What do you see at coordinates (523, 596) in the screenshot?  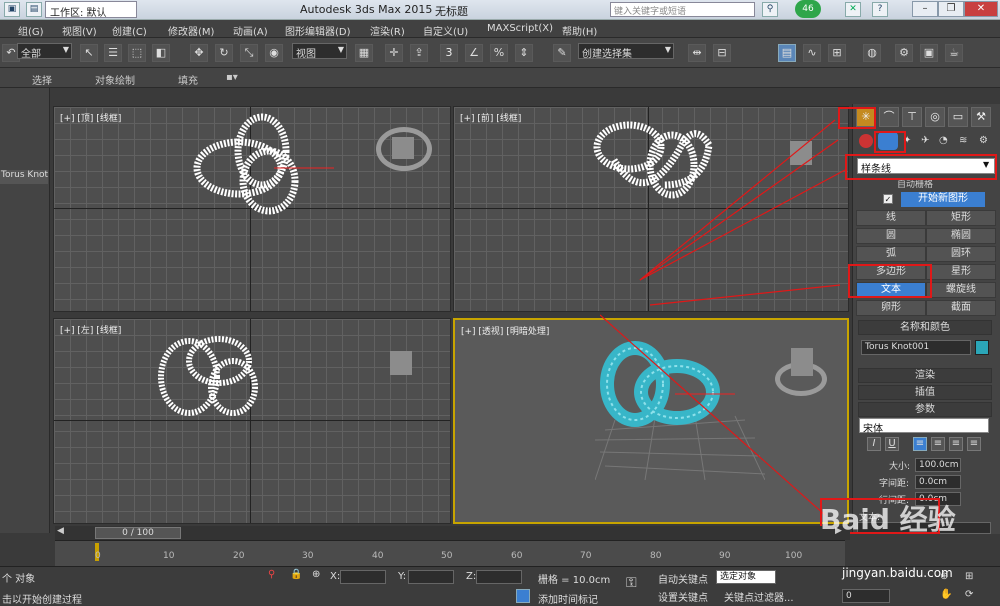 I see `time-tag-icon` at bounding box center [523, 596].